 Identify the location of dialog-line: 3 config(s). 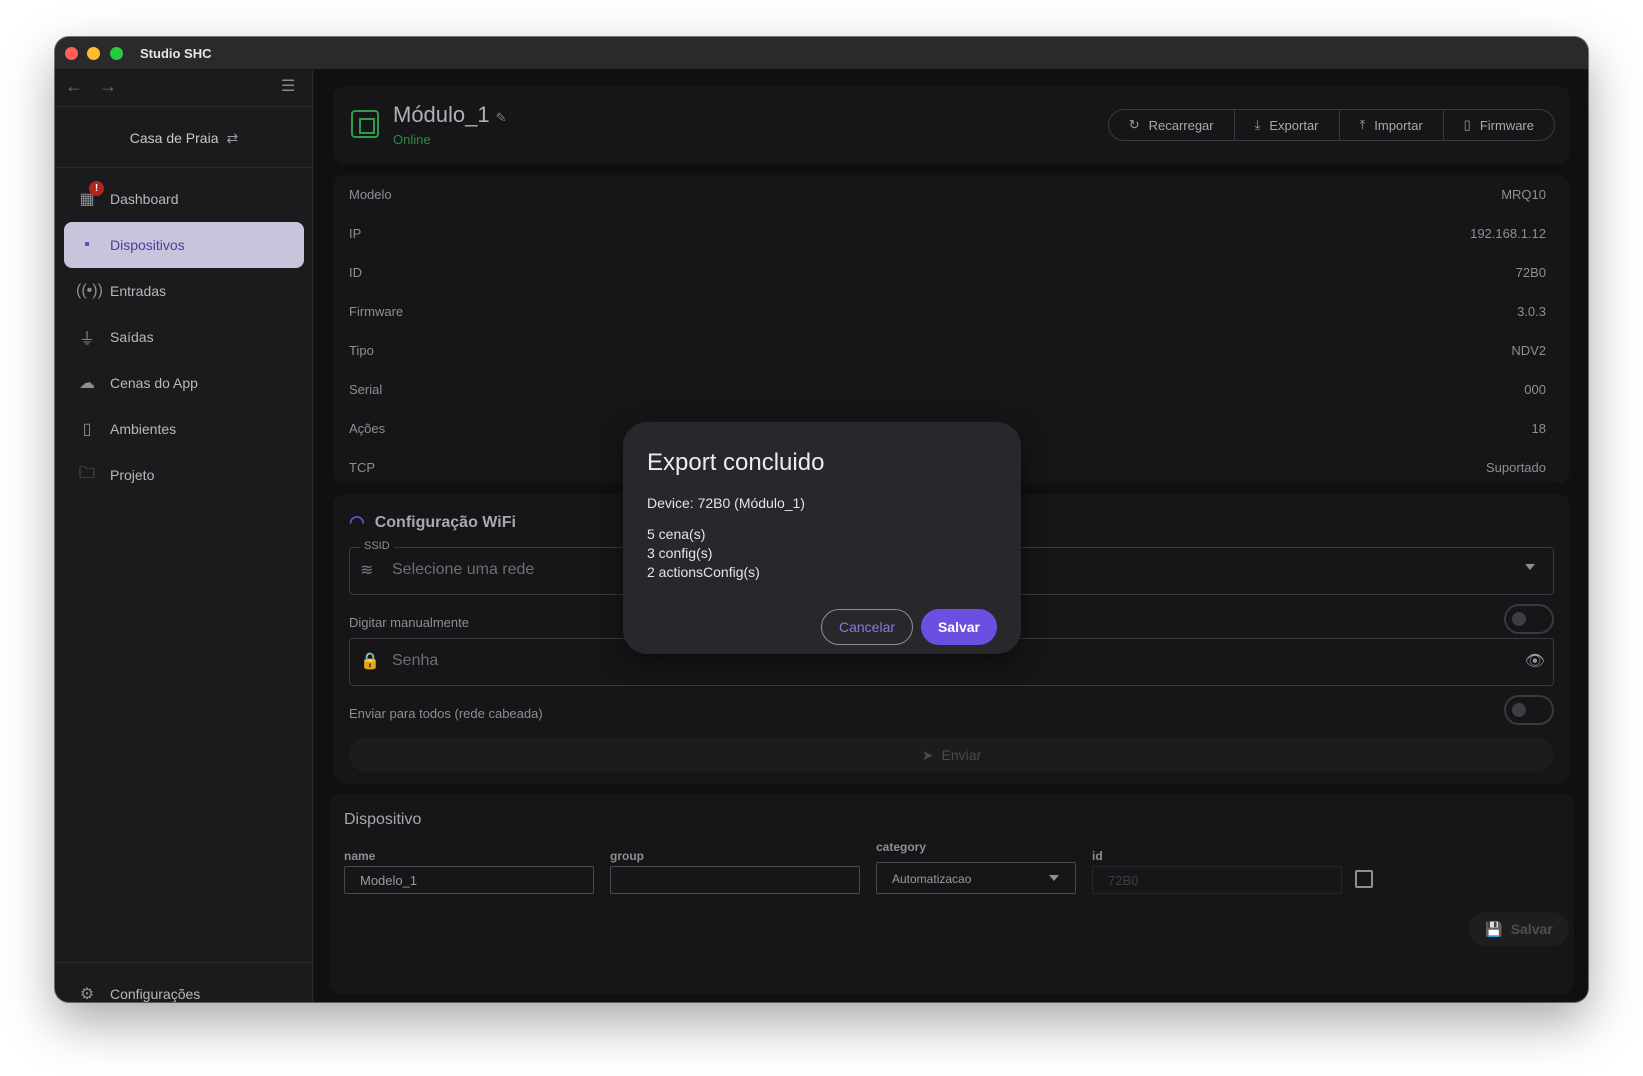
(680, 553).